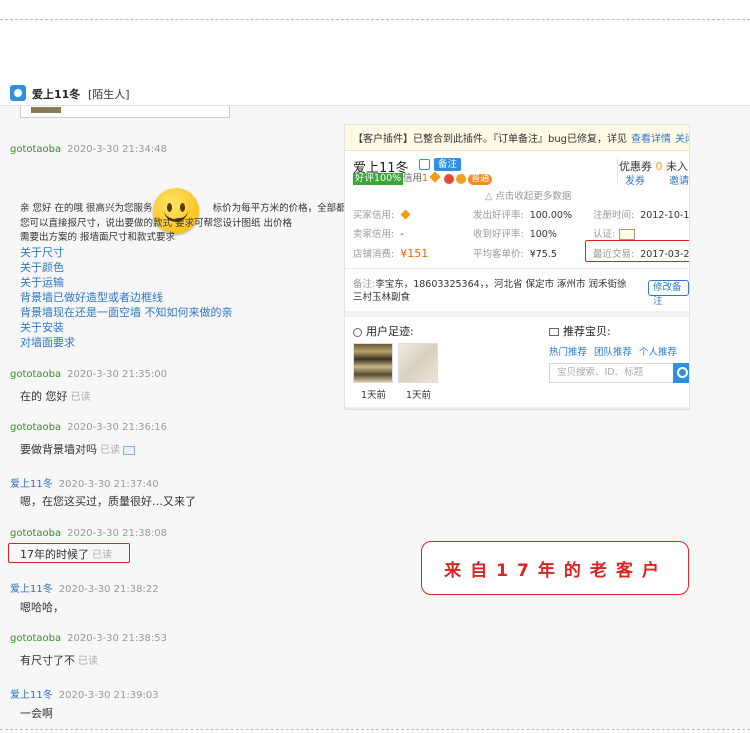 This screenshot has height=733, width=750. What do you see at coordinates (42, 282) in the screenshot?
I see `faq-link-shipping: 关于运输` at bounding box center [42, 282].